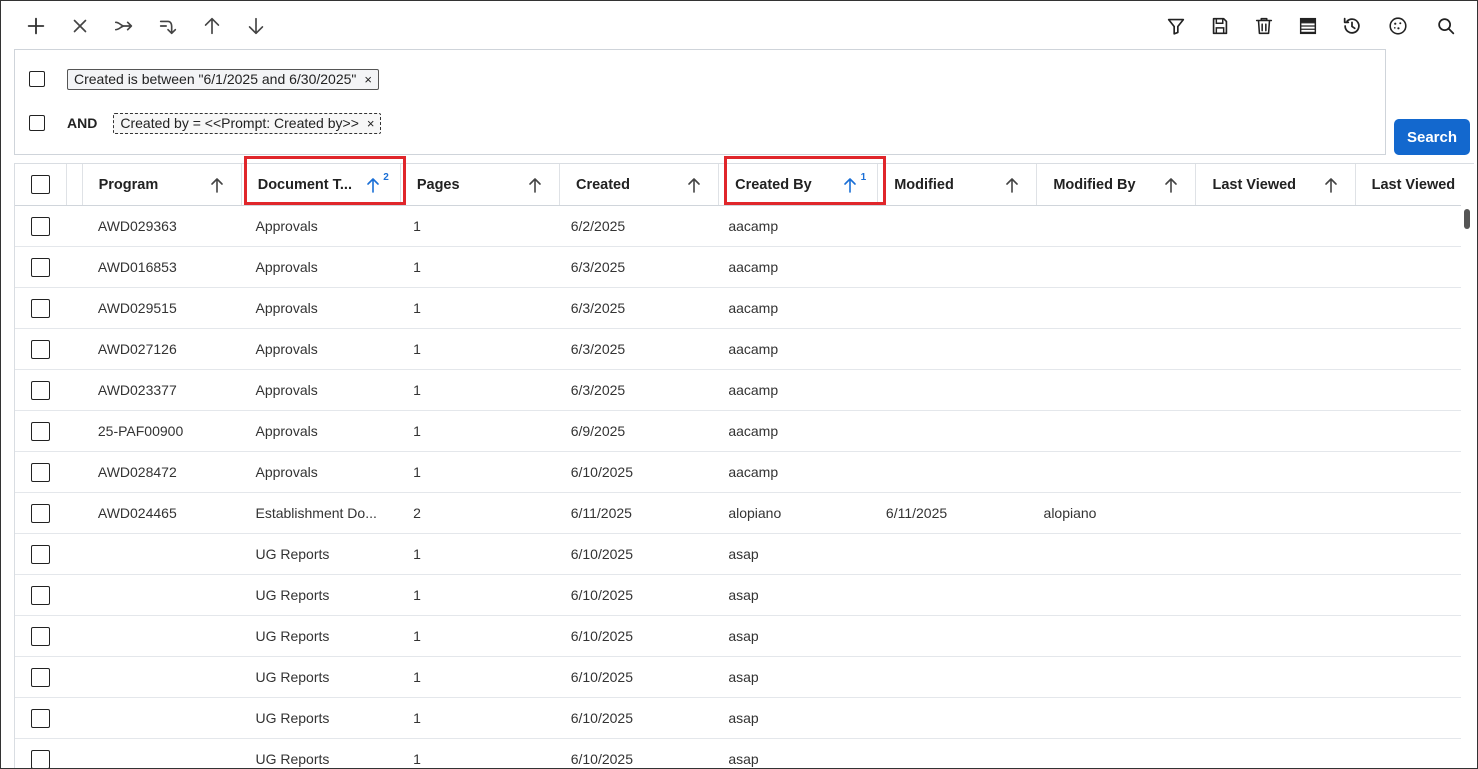  I want to click on column-header-doc-type: Document T... 2, so click(321, 184).